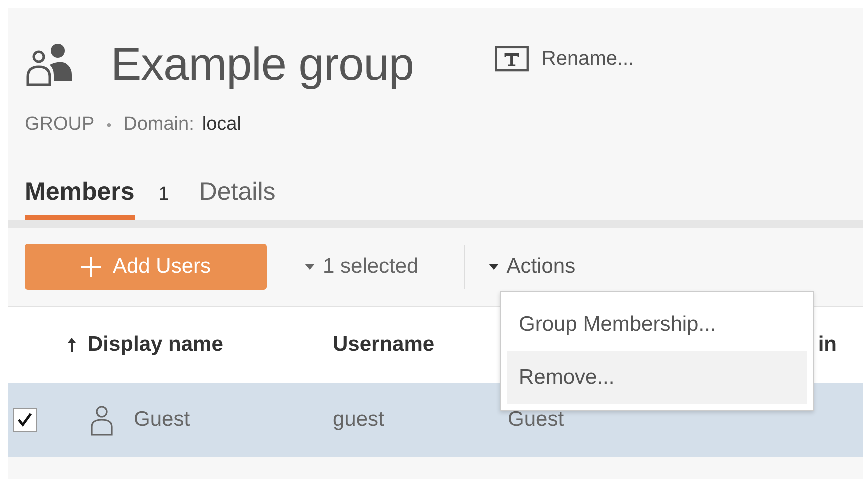 This screenshot has height=479, width=863. Describe the element at coordinates (237, 199) in the screenshot. I see `tab: Details` at that location.